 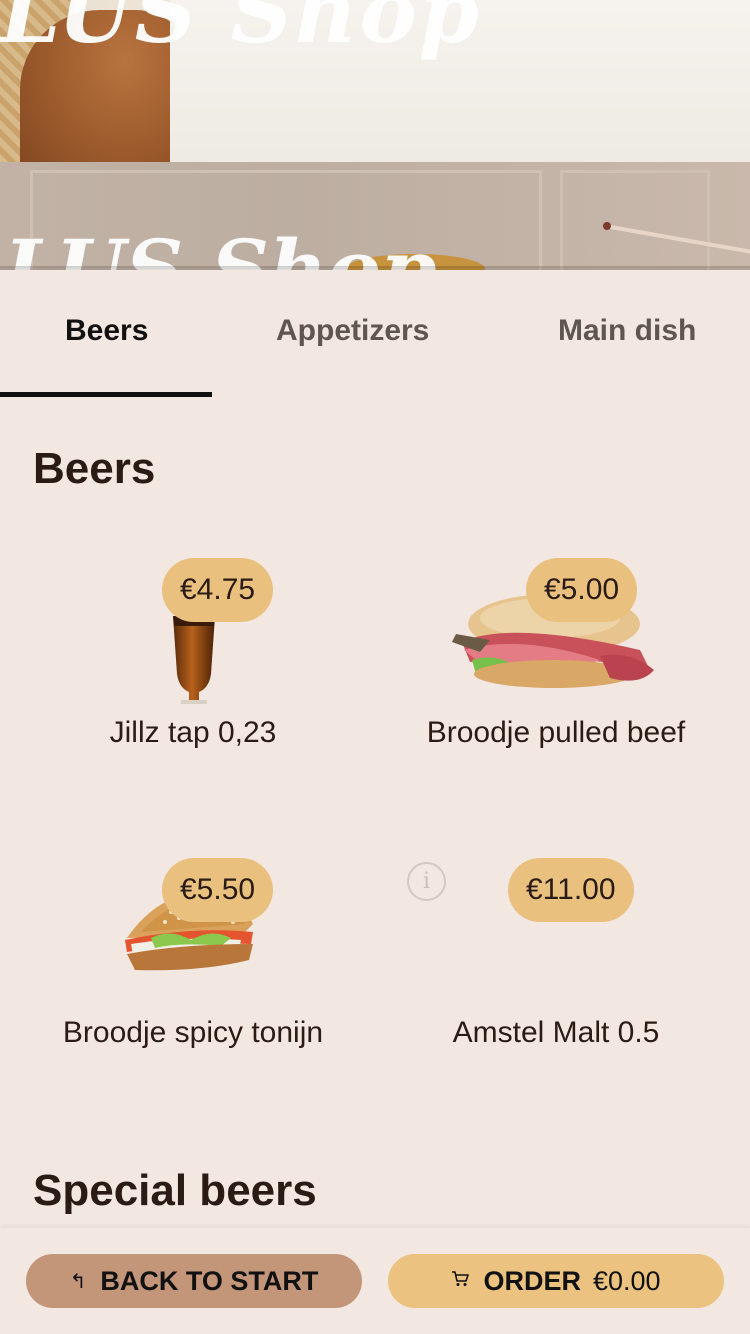 I want to click on tab-main-dish: Main dish, so click(x=627, y=331).